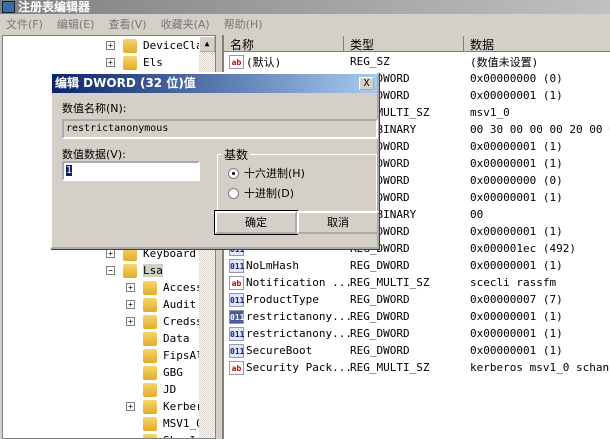 Image resolution: width=610 pixels, height=439 pixels. What do you see at coordinates (76, 24) in the screenshot?
I see `menu-item-1: 编辑(E)` at bounding box center [76, 24].